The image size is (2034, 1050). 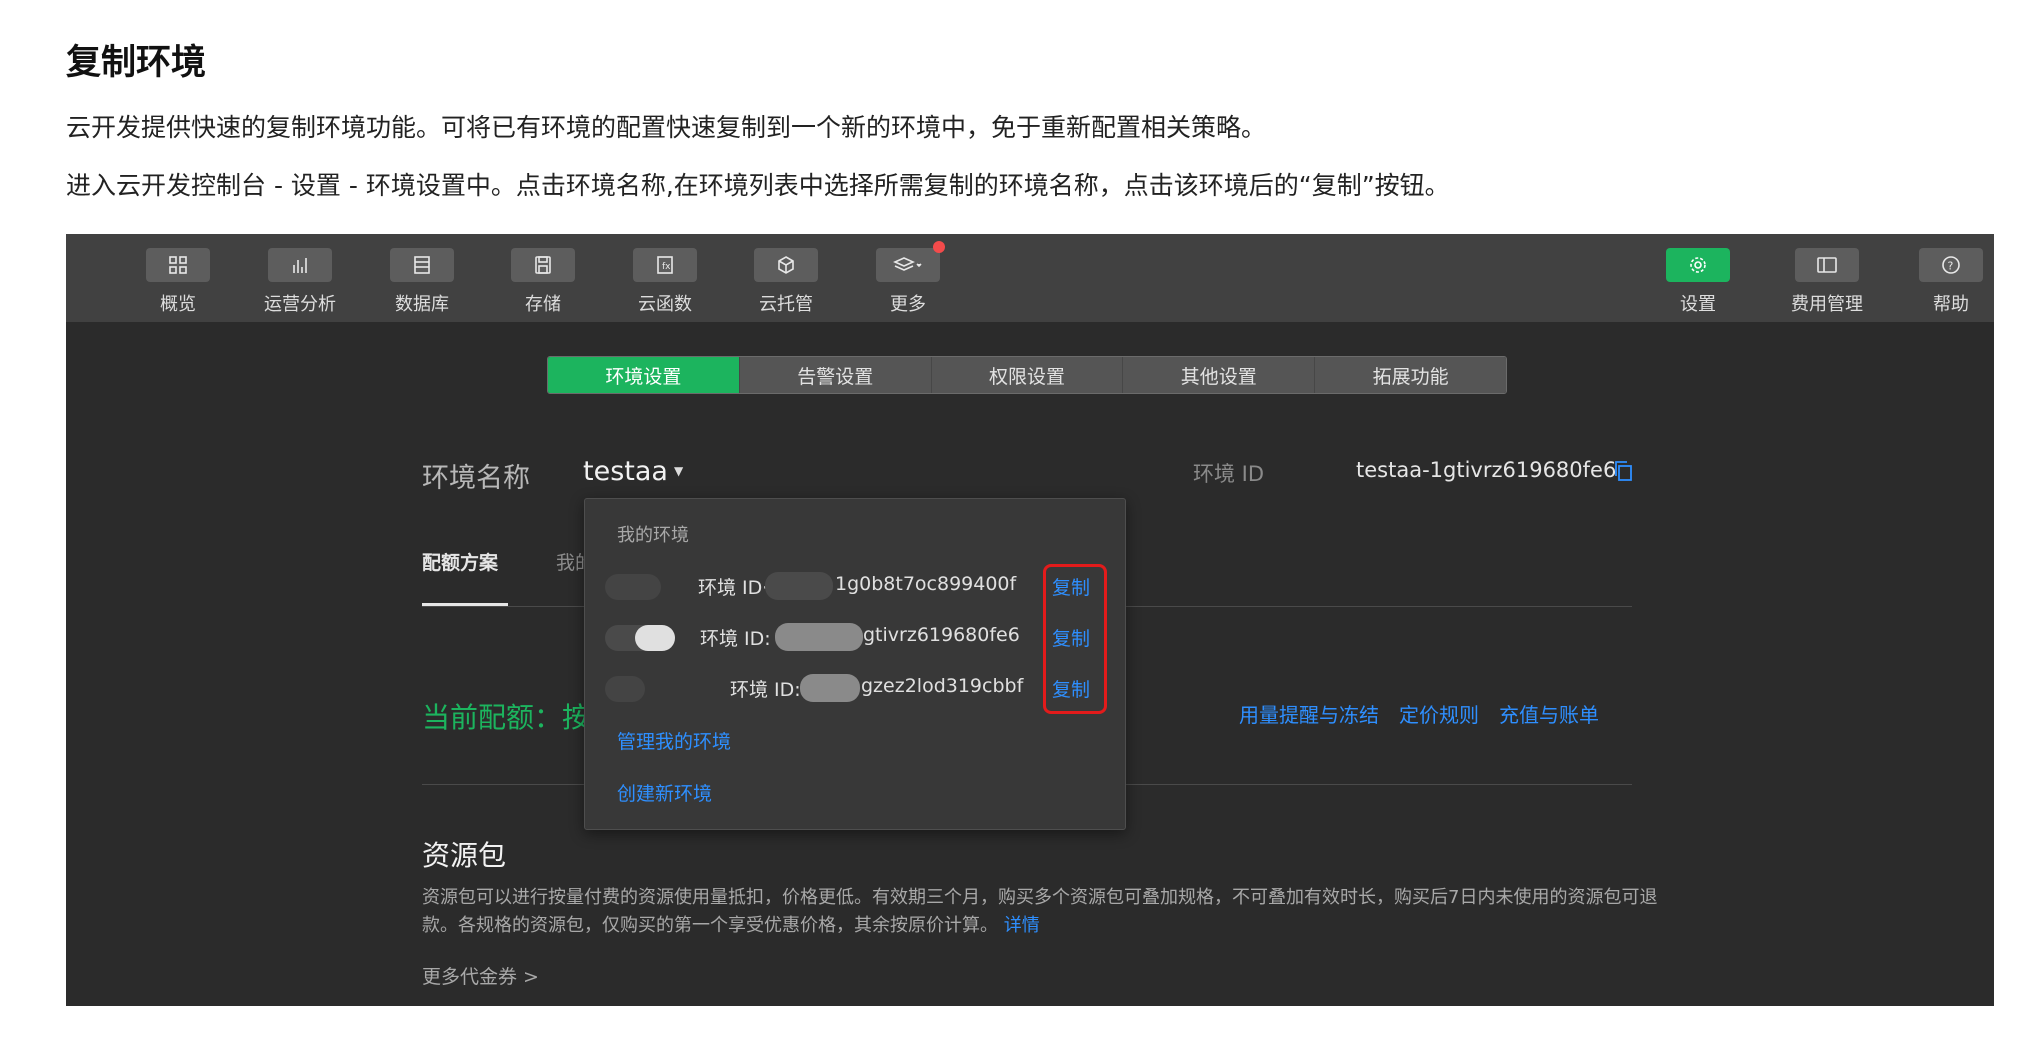 What do you see at coordinates (1549, 713) in the screenshot?
I see `recharge-bills-link: 充值与账单` at bounding box center [1549, 713].